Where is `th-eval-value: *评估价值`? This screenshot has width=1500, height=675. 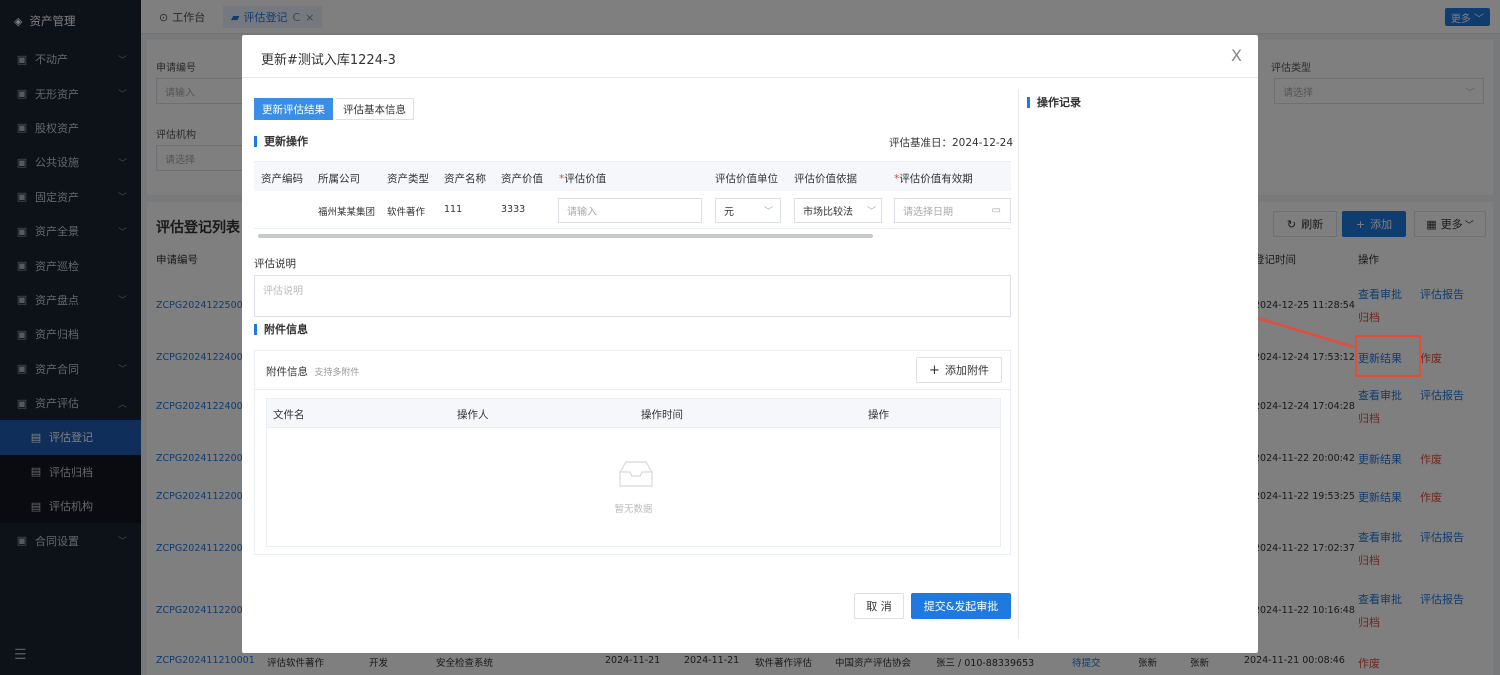
th-eval-value: *评估价值 is located at coordinates (582, 178).